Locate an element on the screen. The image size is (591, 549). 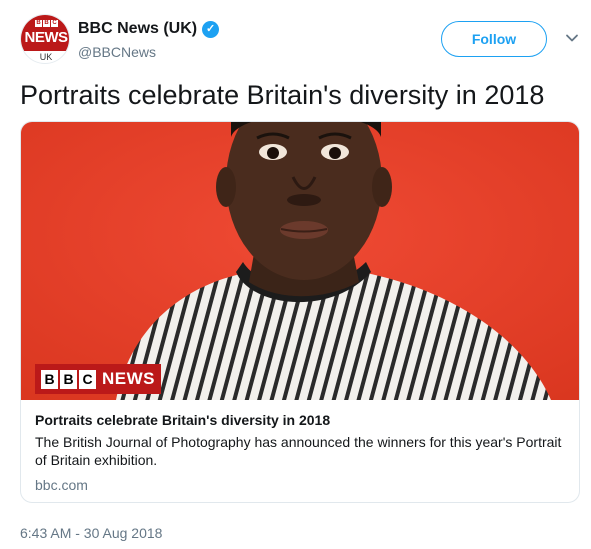
avatar-region-text: UK is located at coordinates (46, 57).